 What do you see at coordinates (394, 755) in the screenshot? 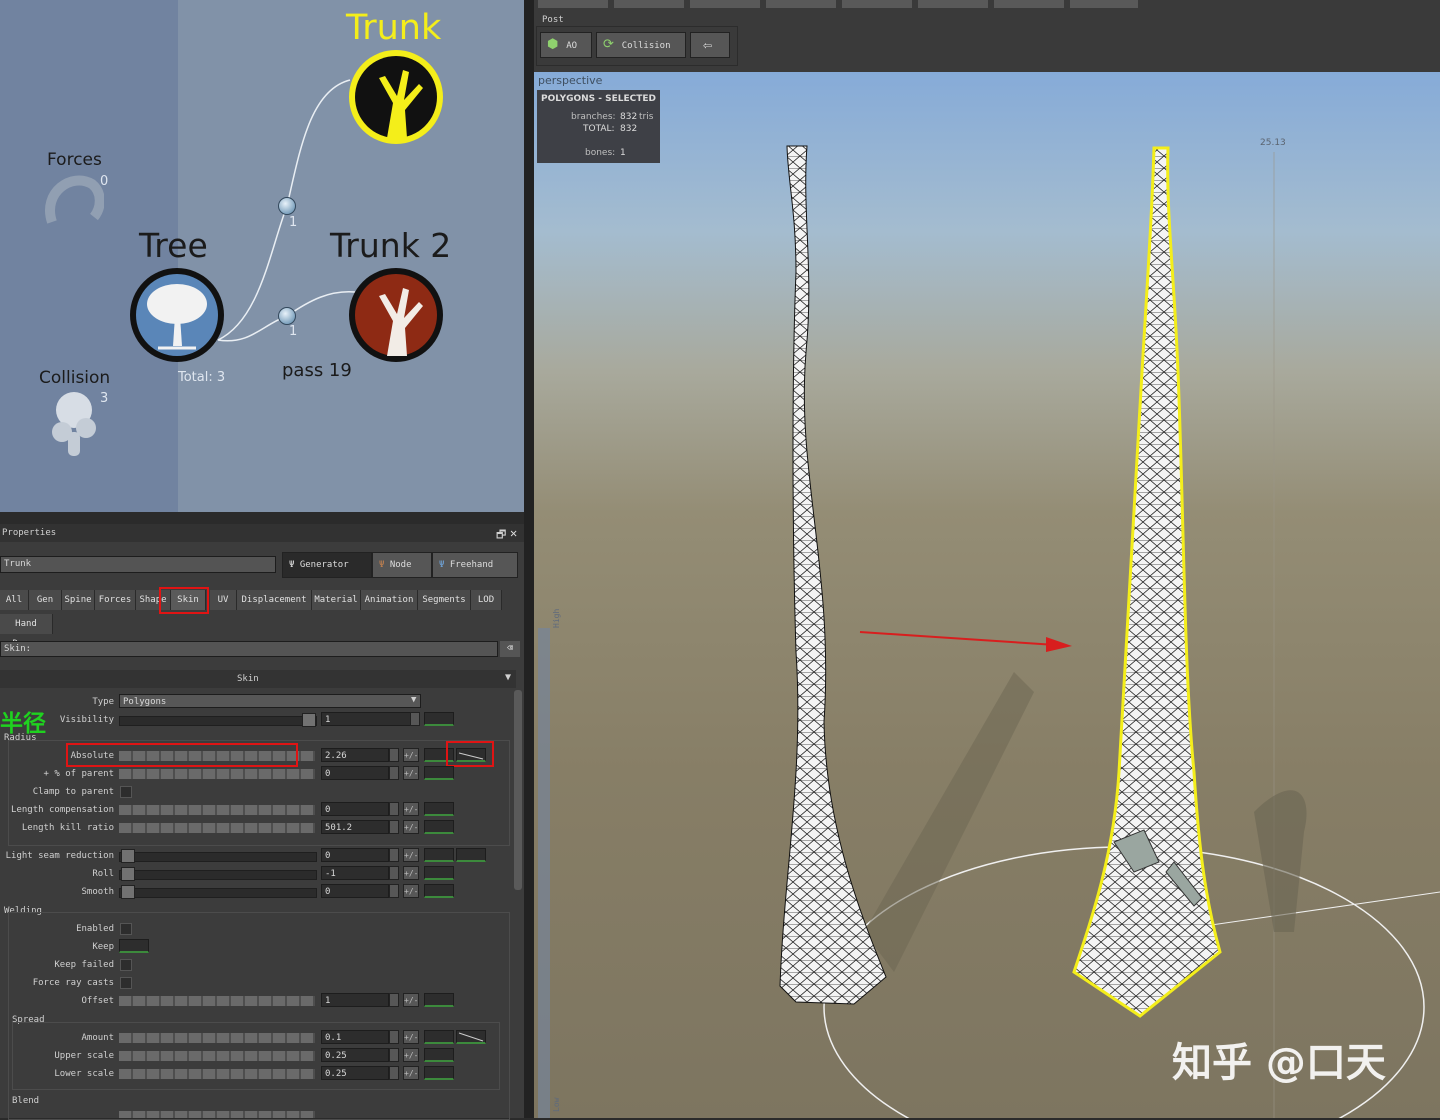
I see `absolute-spinner` at bounding box center [394, 755].